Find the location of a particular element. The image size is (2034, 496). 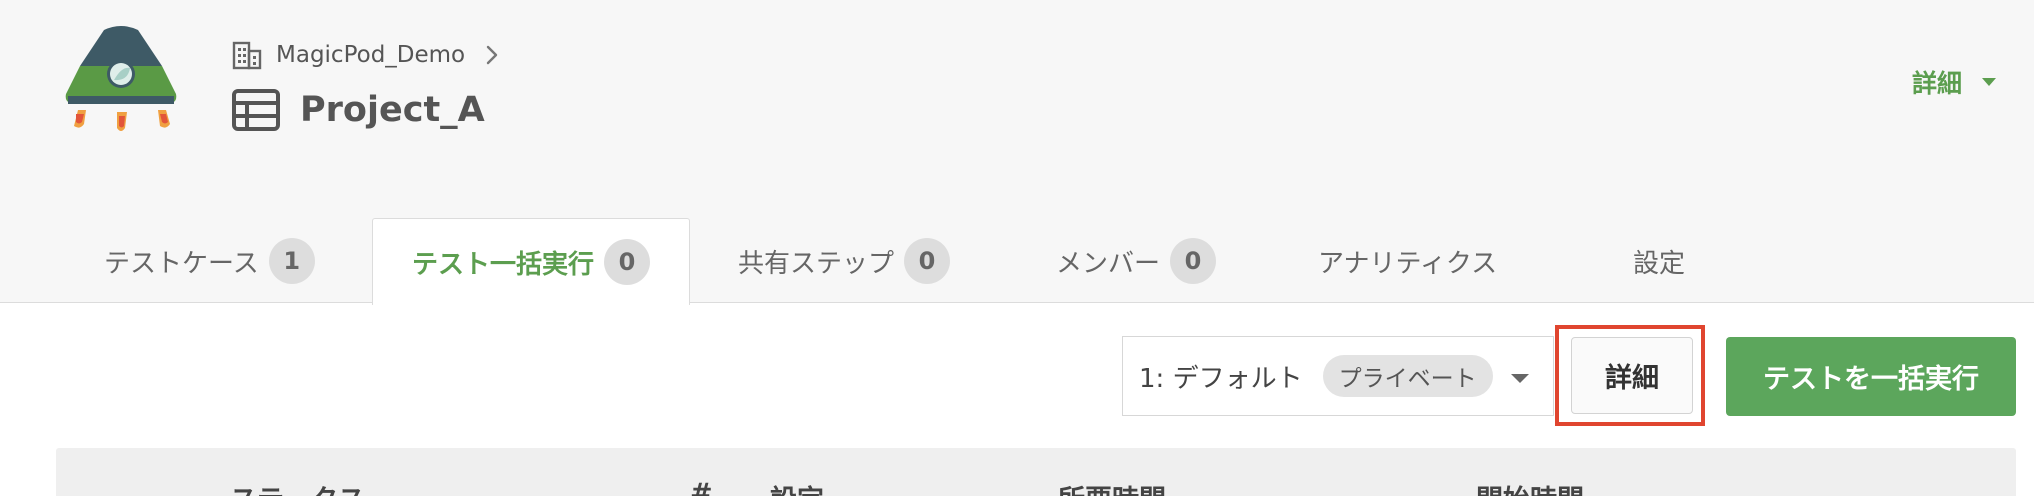

tab-members: メンバー 0 is located at coordinates (1136, 261).